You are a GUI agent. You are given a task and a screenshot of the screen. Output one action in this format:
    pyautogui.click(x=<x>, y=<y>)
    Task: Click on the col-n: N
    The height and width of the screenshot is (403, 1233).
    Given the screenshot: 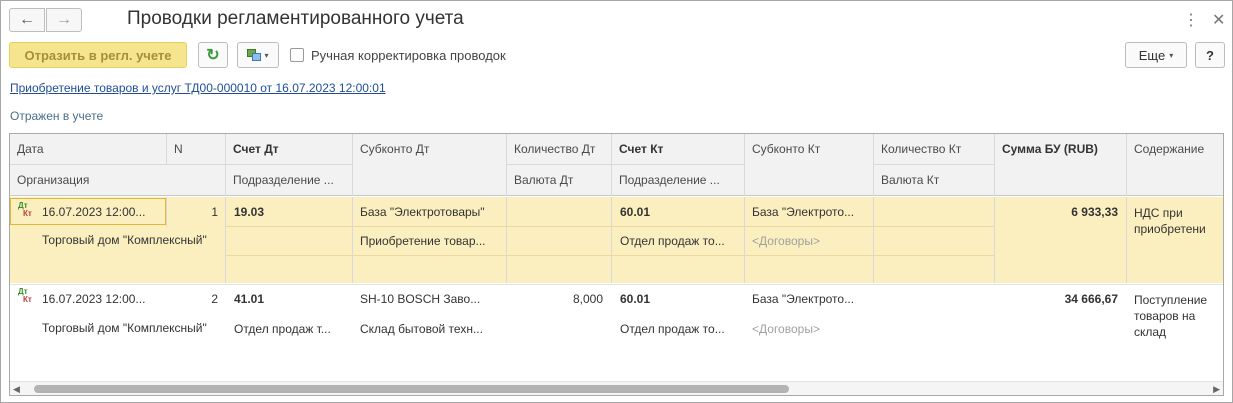 What is the action you would take?
    pyautogui.click(x=196, y=145)
    